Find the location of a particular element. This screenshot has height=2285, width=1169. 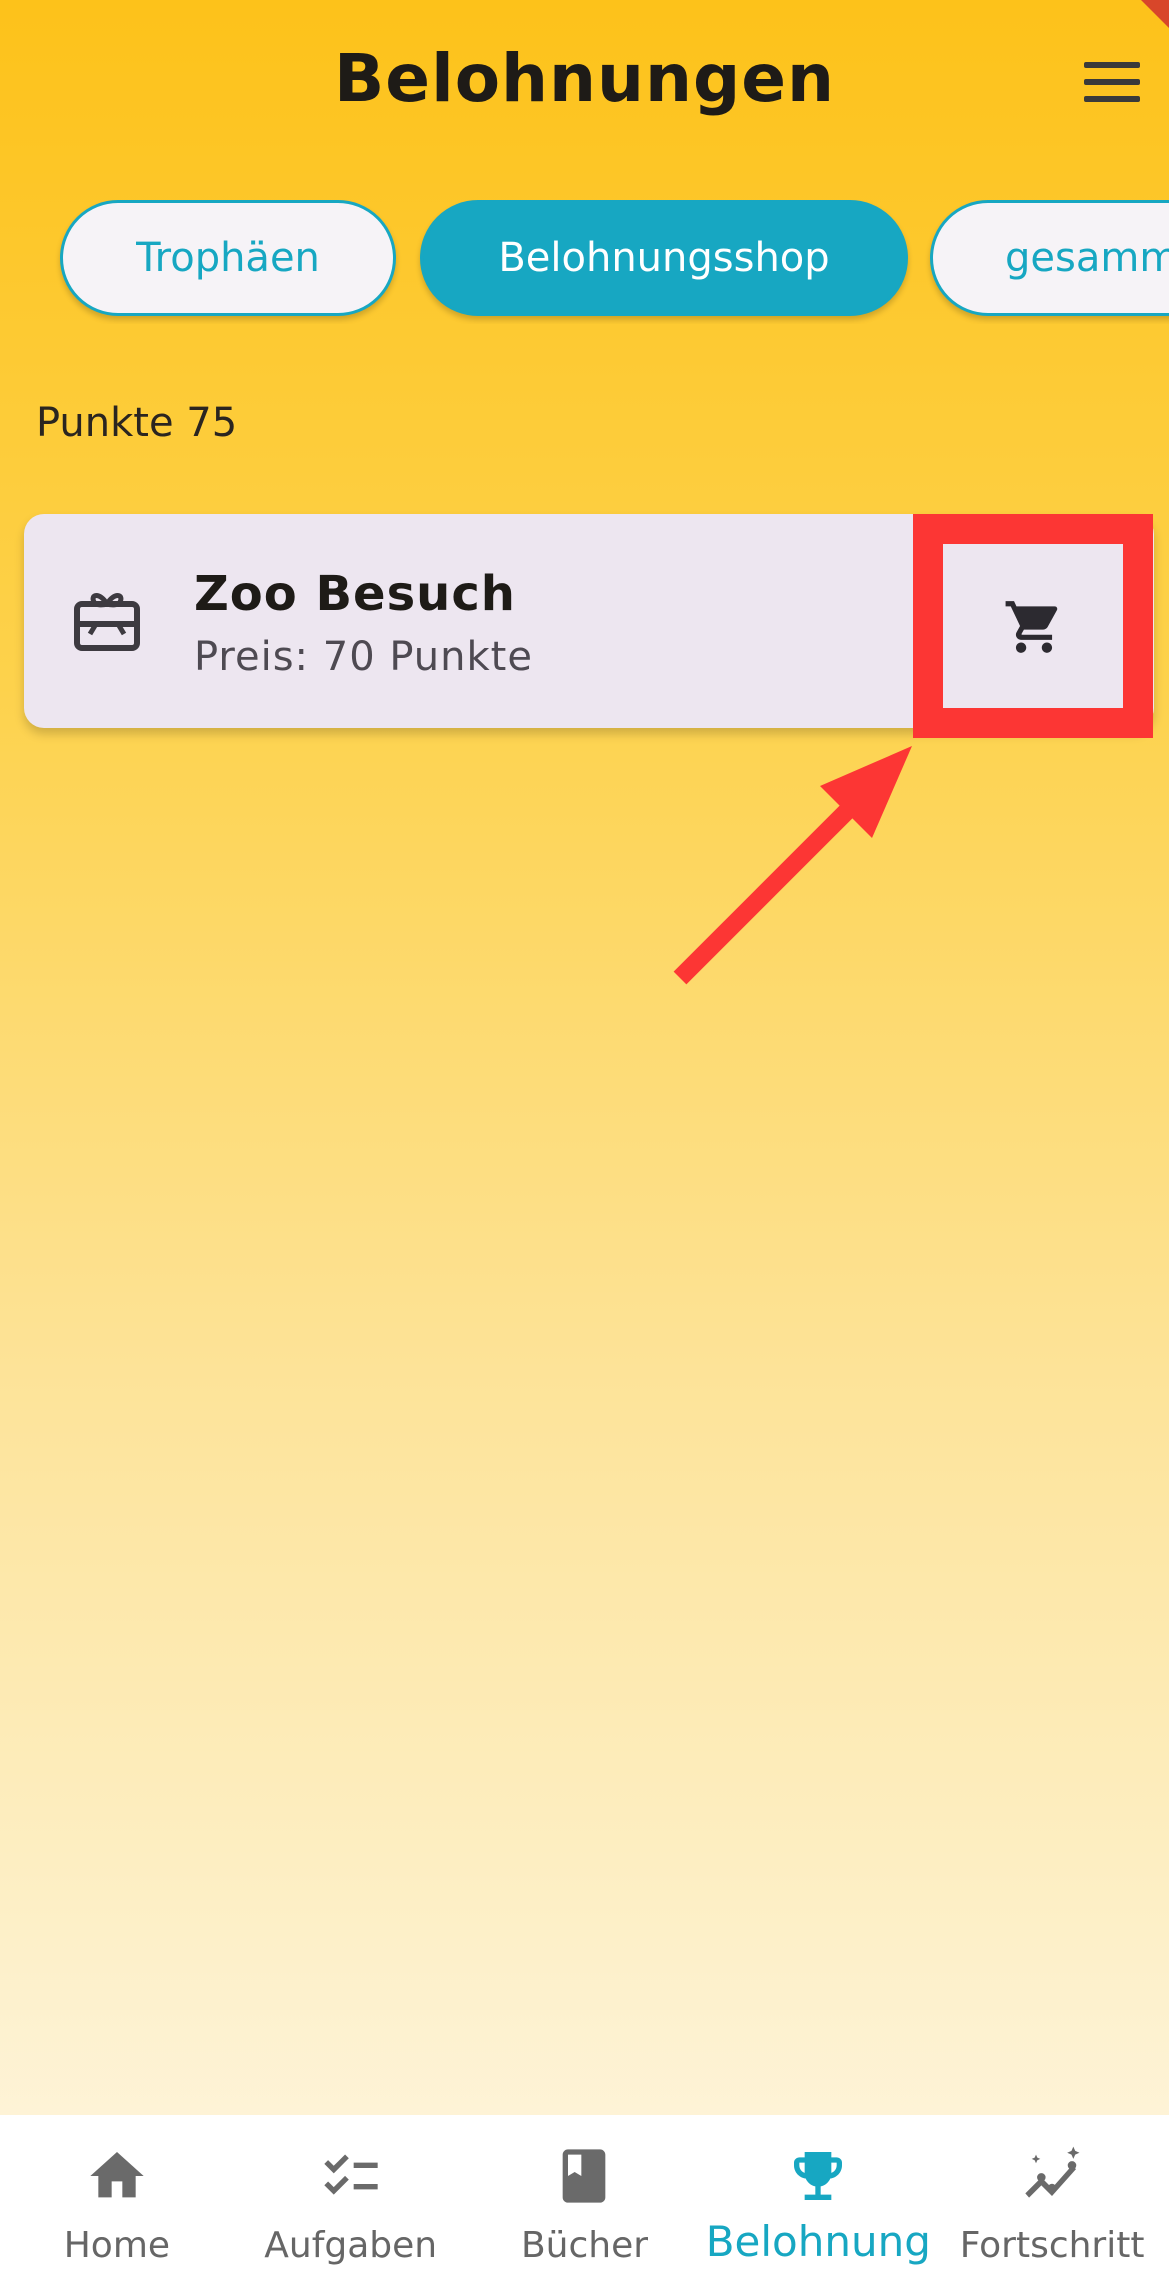

nav-tasks: Aufgaben is located at coordinates (351, 2200).